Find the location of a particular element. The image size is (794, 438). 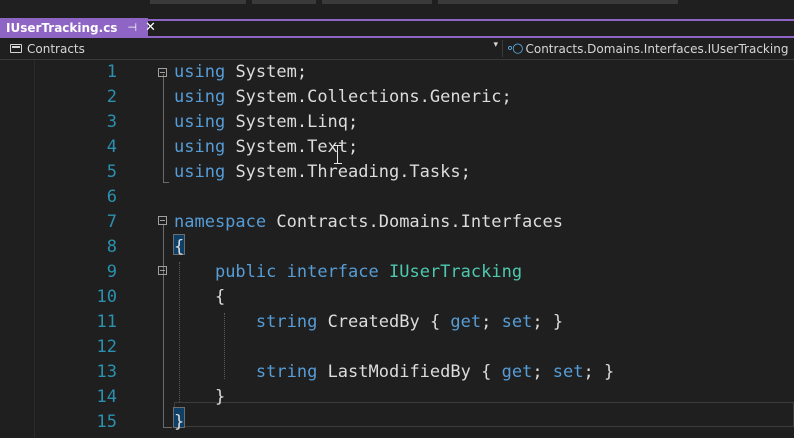

line-number: 4 is located at coordinates (111, 147).